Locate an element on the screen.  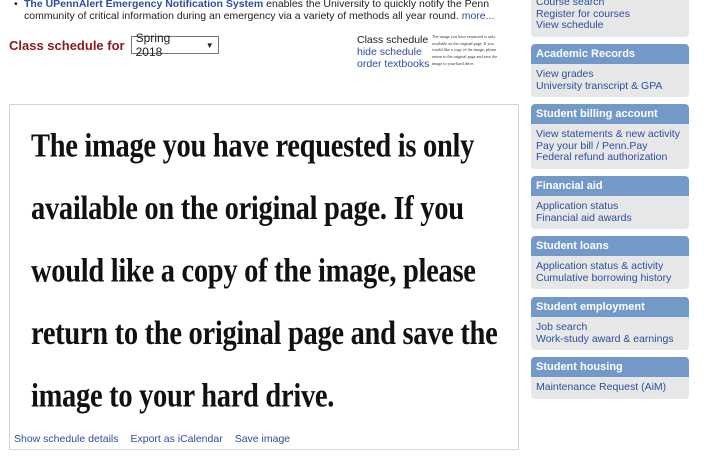
box-title: Student loans is located at coordinates (610, 246).